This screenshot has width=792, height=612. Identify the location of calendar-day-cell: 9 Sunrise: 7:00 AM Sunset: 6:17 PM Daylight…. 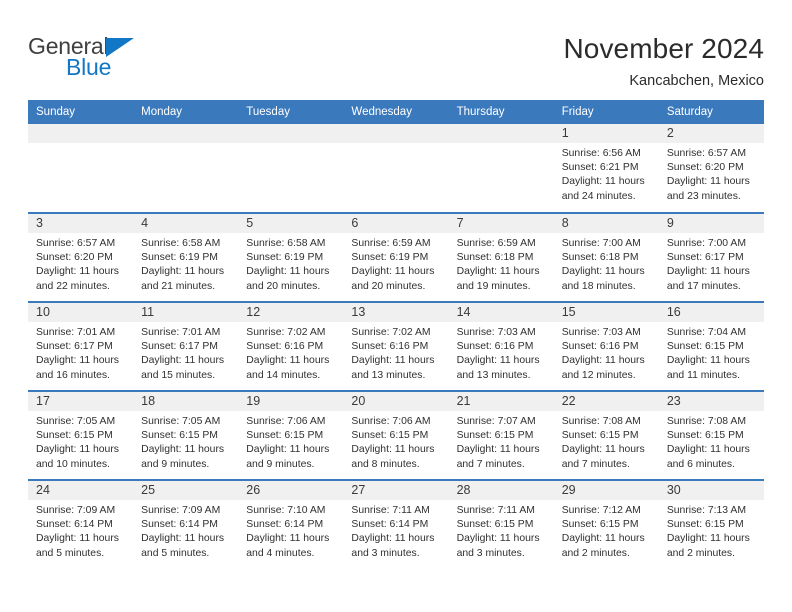
(711, 257).